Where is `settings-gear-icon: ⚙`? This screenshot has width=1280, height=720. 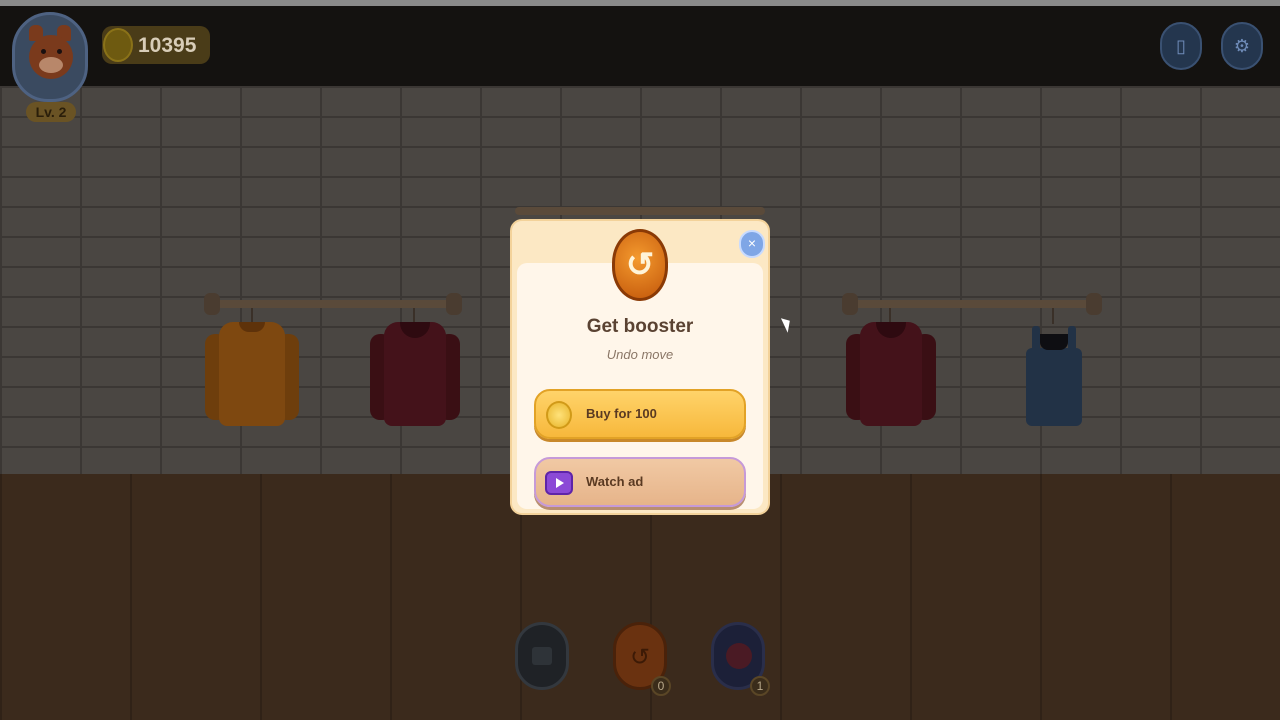 settings-gear-icon: ⚙ is located at coordinates (1242, 46).